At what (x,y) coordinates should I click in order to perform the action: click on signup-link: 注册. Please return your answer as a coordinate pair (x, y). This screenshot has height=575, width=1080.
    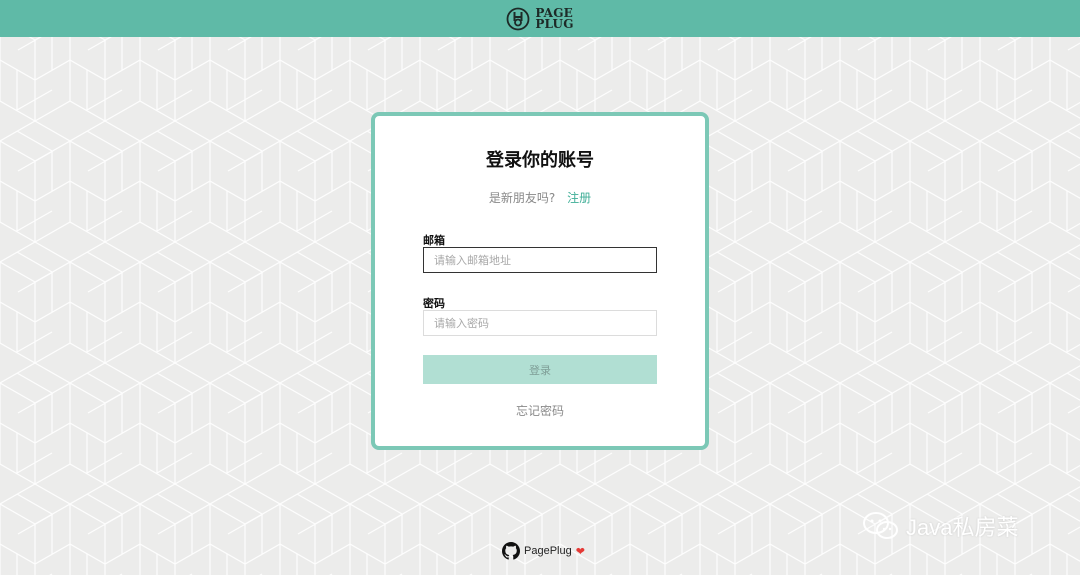
    Looking at the image, I should click on (579, 198).